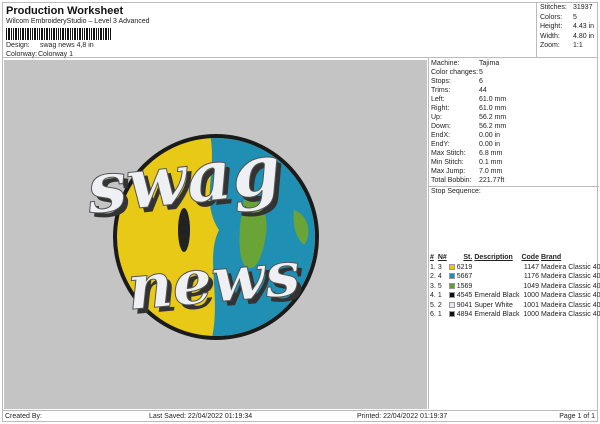 The image size is (600, 424). What do you see at coordinates (493, 305) in the screenshot?
I see `description: Super White` at bounding box center [493, 305].